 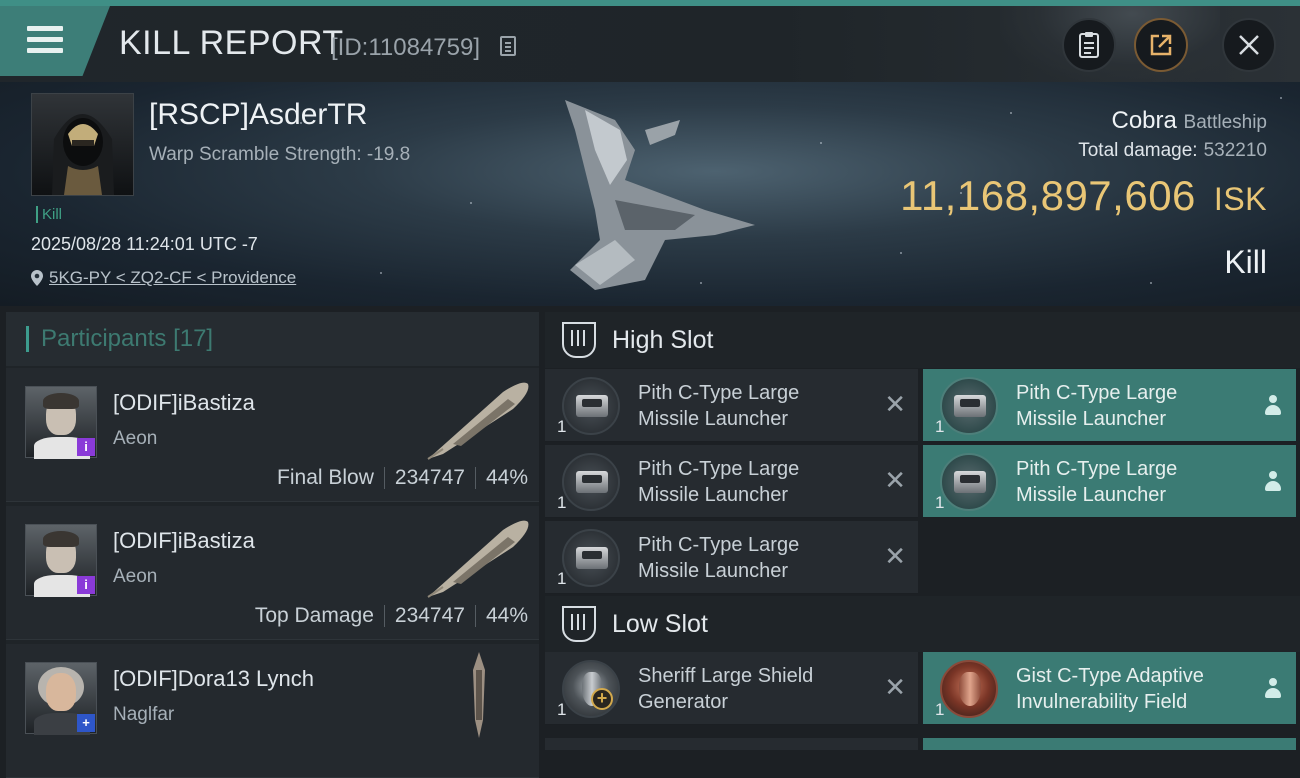 What do you see at coordinates (406, 47) in the screenshot?
I see `report-id: [ID:11084759]` at bounding box center [406, 47].